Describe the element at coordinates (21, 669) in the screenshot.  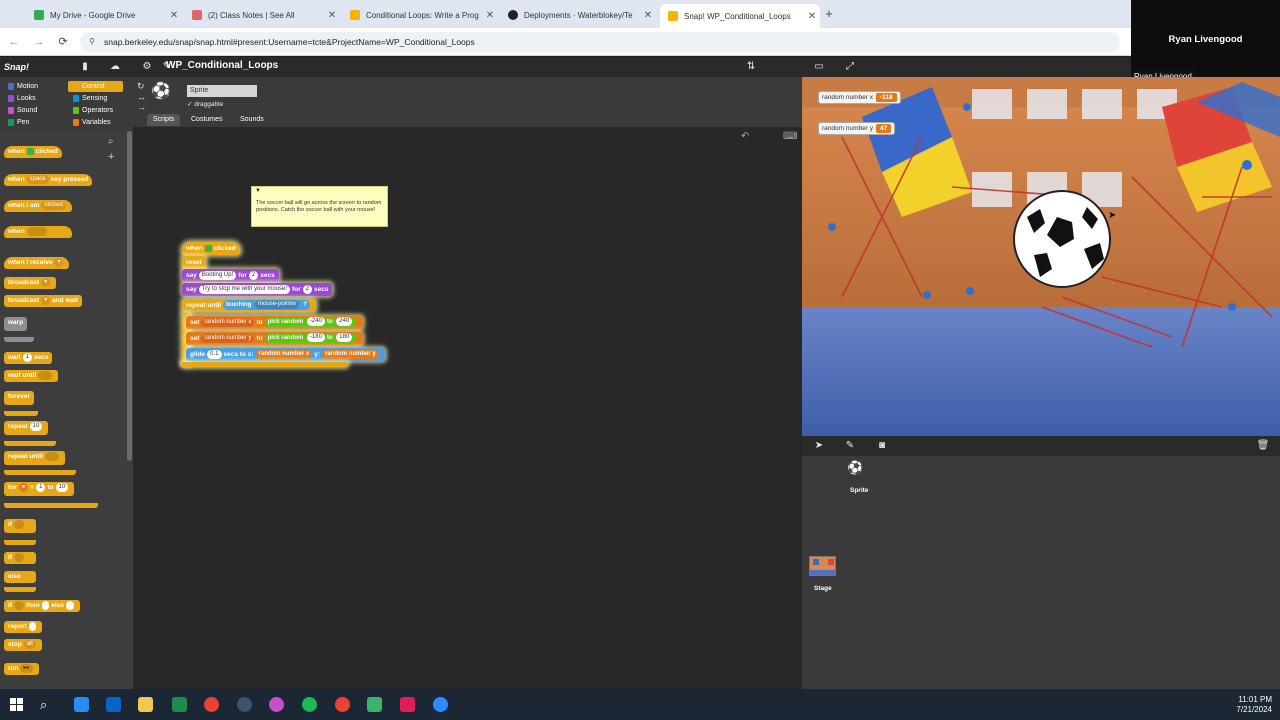
I see `palette-run: run ▸▸` at that location.